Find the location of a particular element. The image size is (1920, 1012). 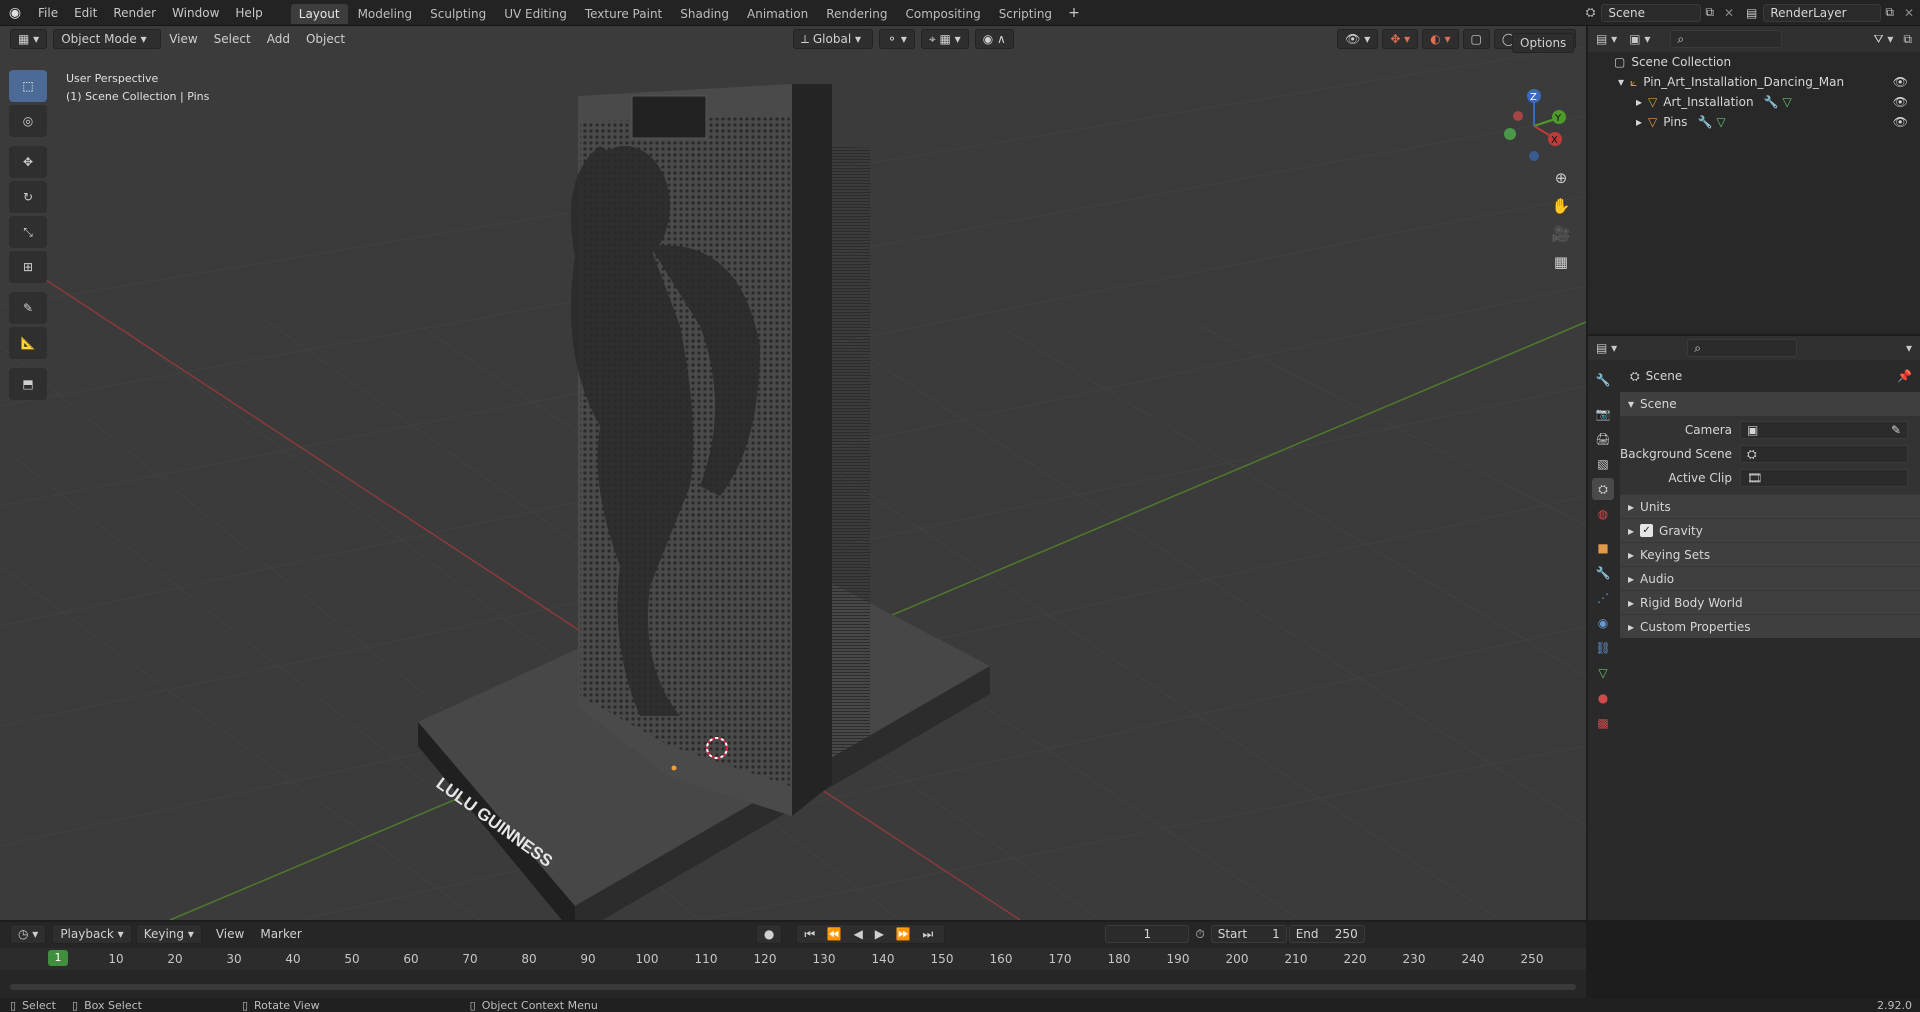

outliner-item-pins: ▸ ▽ Pins 🔧 ▽ 👁 is located at coordinates (1754, 122).